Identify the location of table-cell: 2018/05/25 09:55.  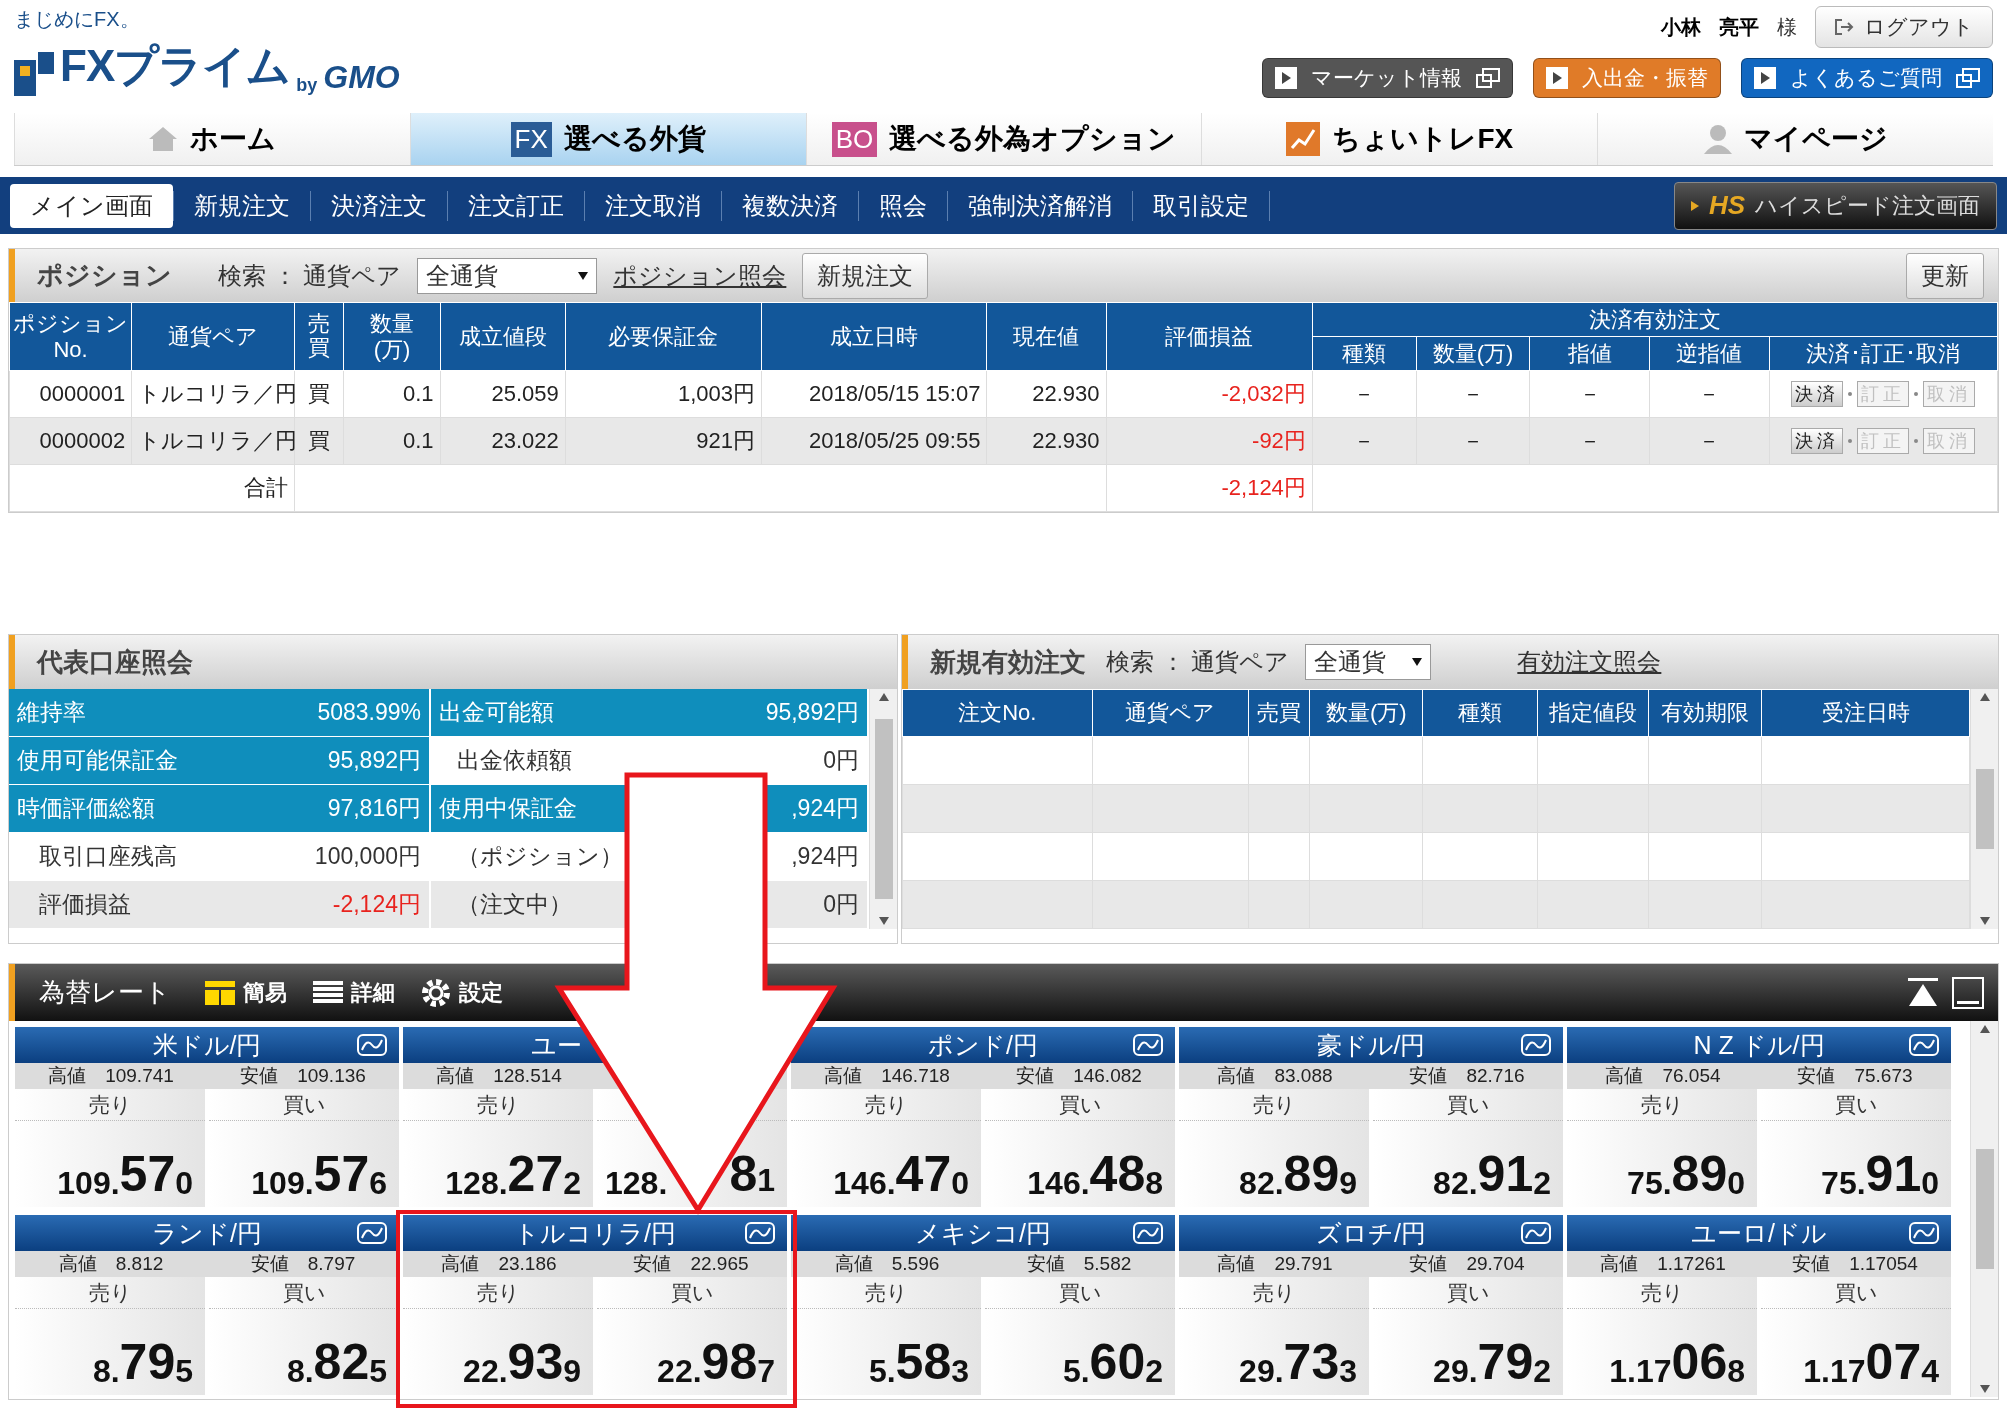
(874, 441).